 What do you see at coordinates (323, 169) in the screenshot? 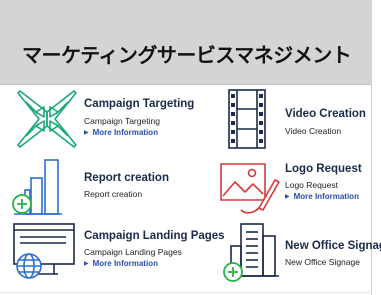
I see `tile-title: Logo Request` at bounding box center [323, 169].